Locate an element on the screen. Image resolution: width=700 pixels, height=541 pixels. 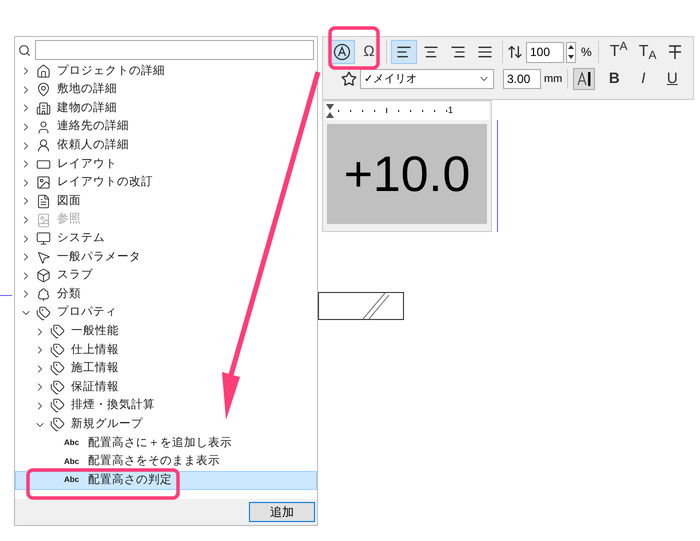
tree-item: 敷地の詳細 is located at coordinates (166, 90).